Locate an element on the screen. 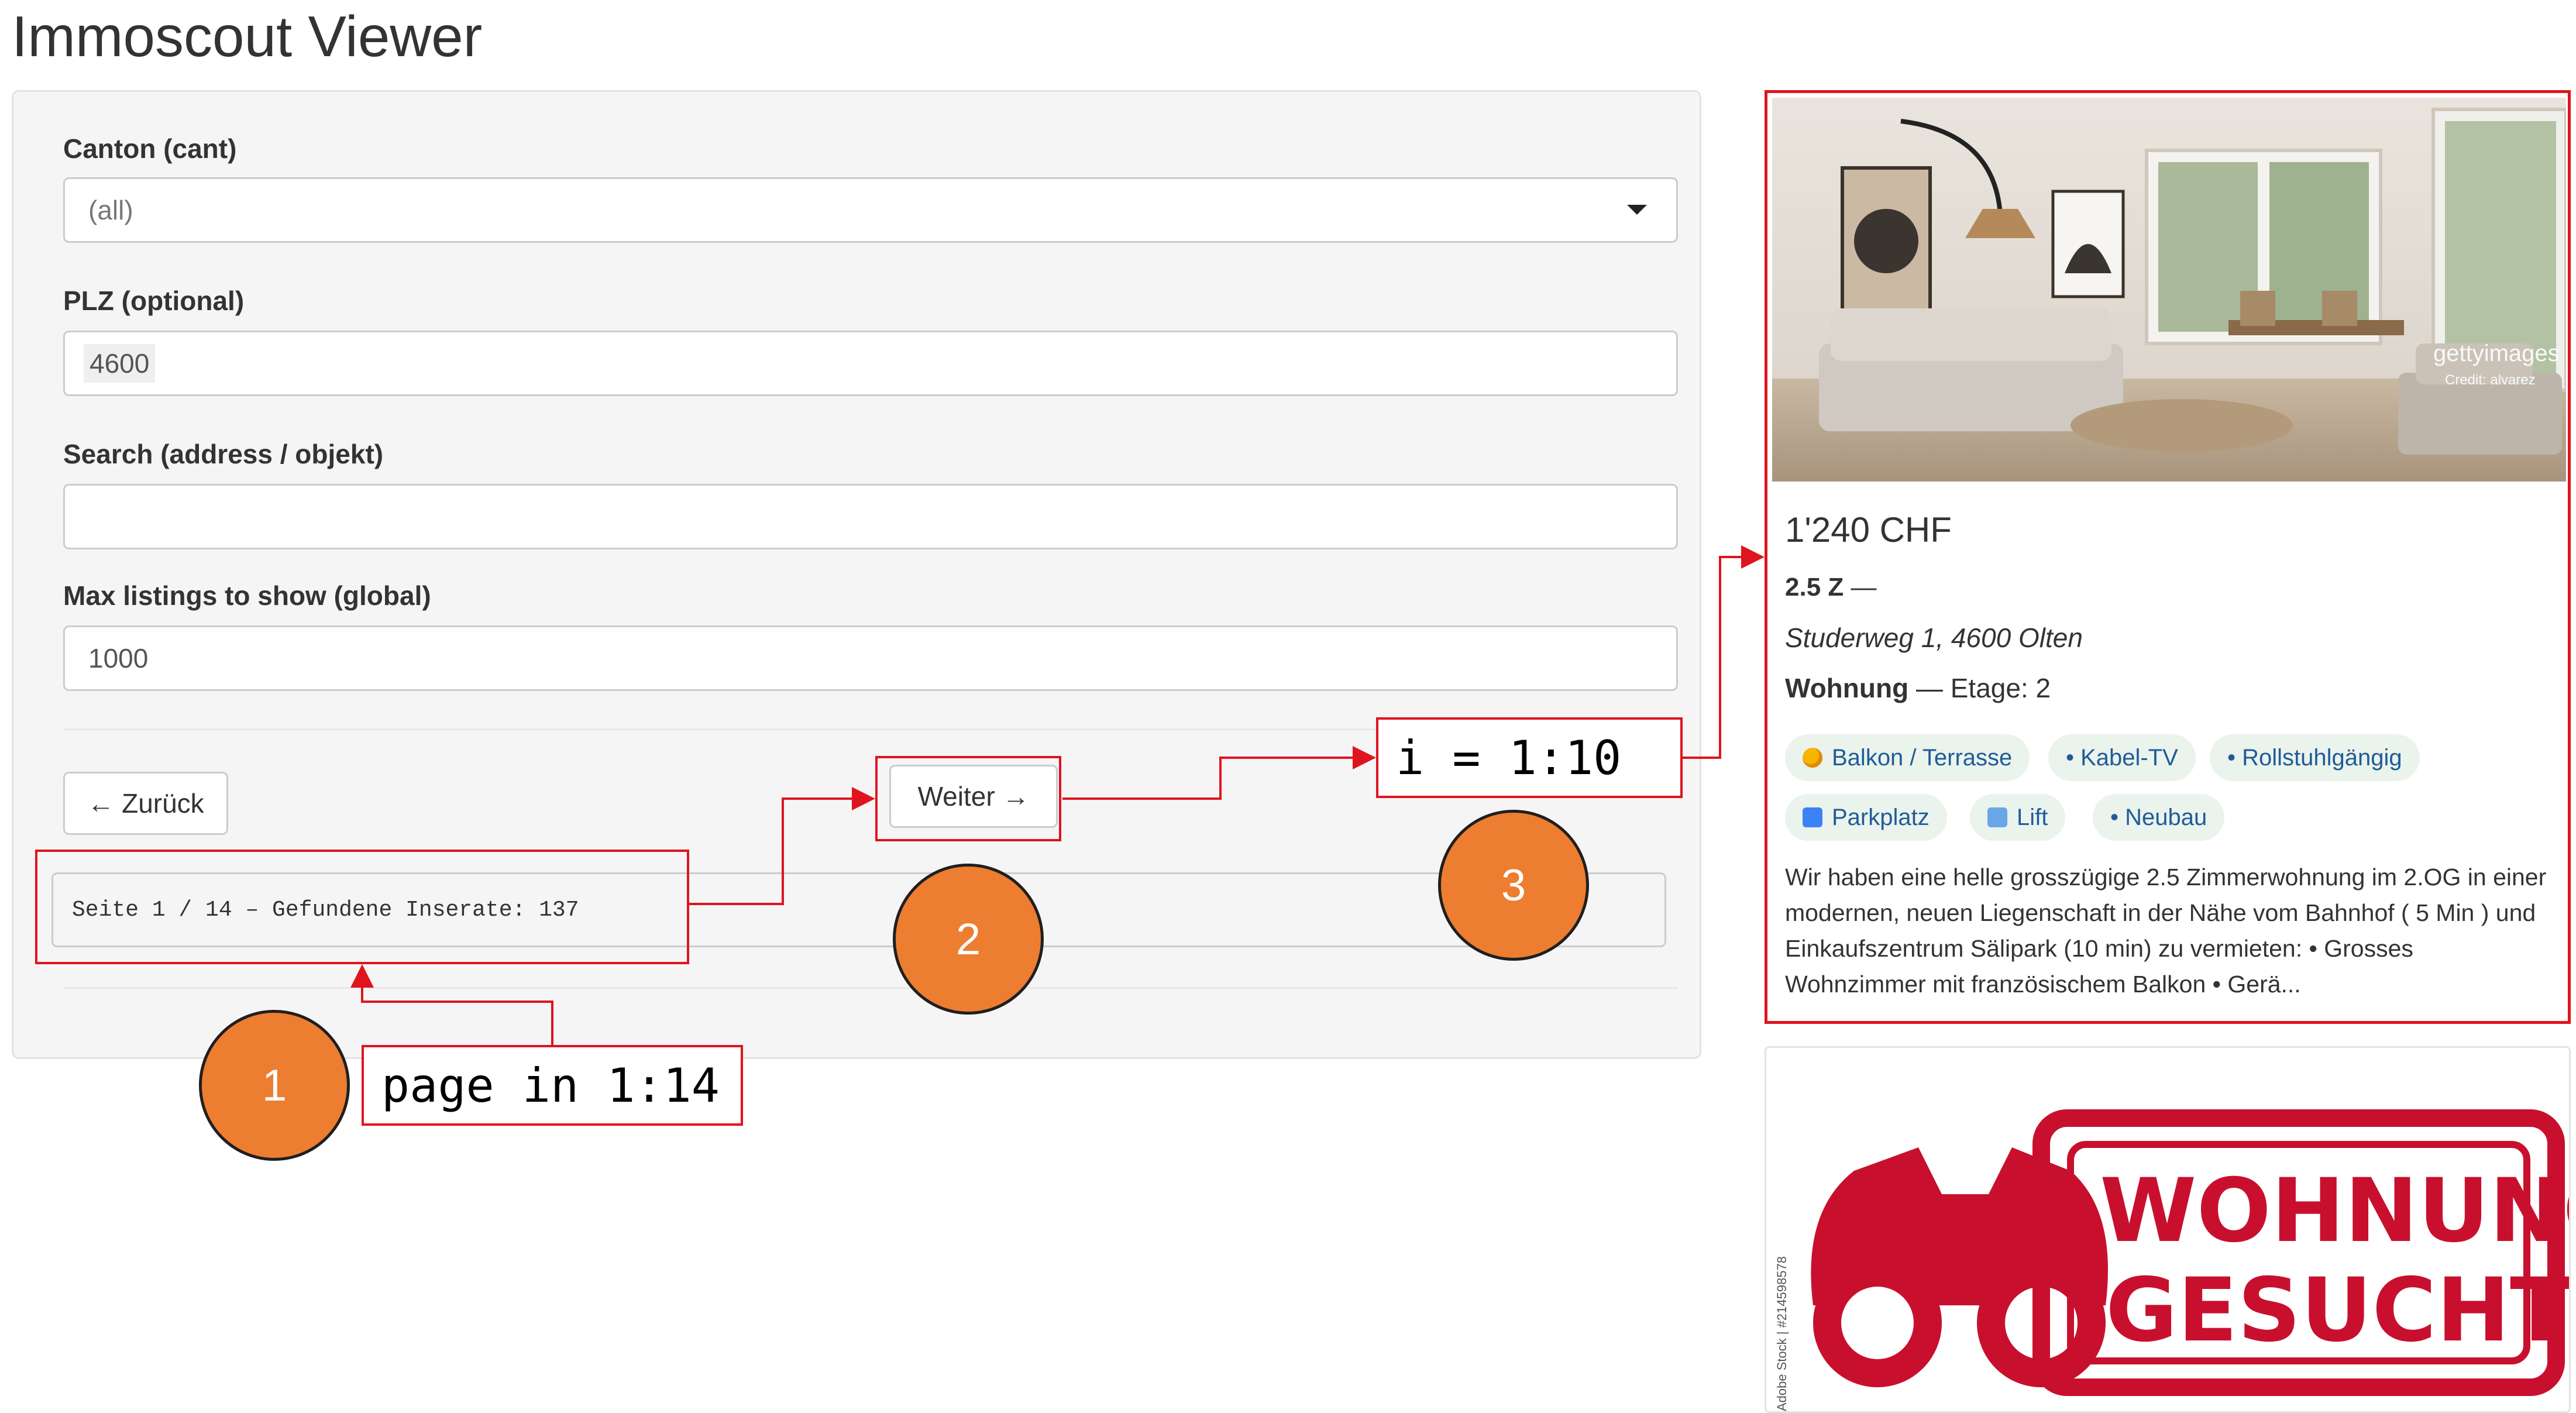 The width and height of the screenshot is (2576, 1413). connector-next-button is located at coordinates (782, 846).